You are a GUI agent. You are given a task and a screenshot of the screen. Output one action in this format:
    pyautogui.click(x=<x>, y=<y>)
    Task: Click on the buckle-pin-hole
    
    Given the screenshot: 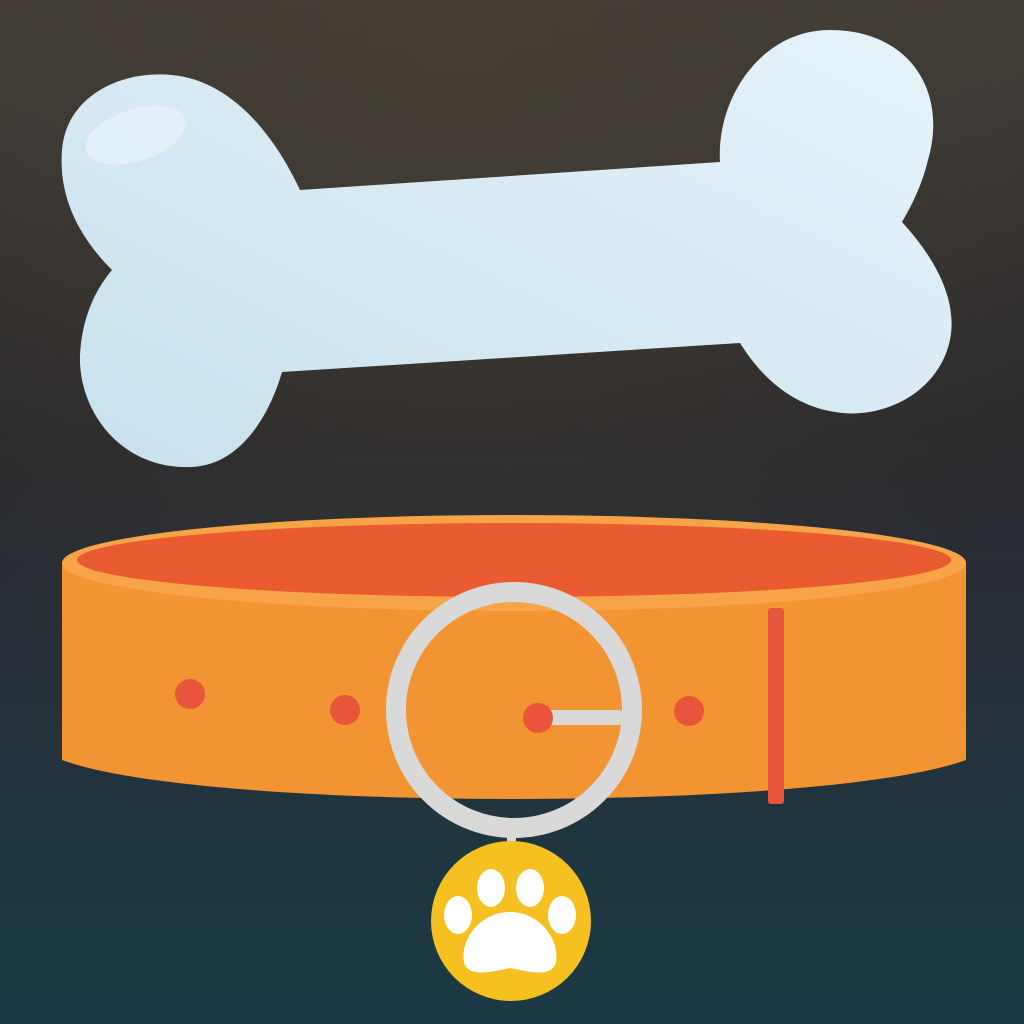 What is the action you would take?
    pyautogui.click(x=538, y=718)
    